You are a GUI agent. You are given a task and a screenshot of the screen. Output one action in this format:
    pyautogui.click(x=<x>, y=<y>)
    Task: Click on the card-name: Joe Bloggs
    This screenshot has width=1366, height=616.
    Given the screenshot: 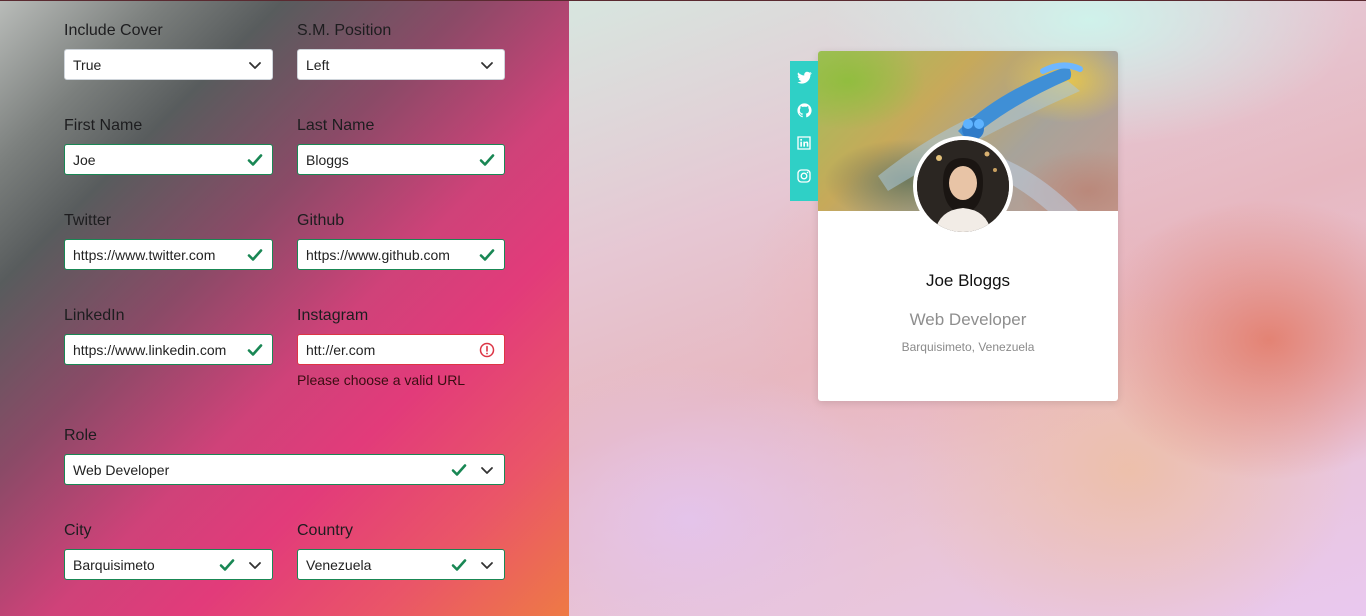 What is the action you would take?
    pyautogui.click(x=968, y=280)
    